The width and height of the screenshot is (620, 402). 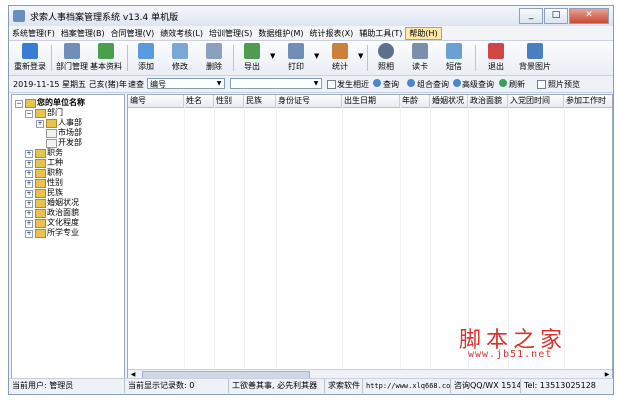 What do you see at coordinates (531, 16) in the screenshot?
I see `minimize-button: _` at bounding box center [531, 16].